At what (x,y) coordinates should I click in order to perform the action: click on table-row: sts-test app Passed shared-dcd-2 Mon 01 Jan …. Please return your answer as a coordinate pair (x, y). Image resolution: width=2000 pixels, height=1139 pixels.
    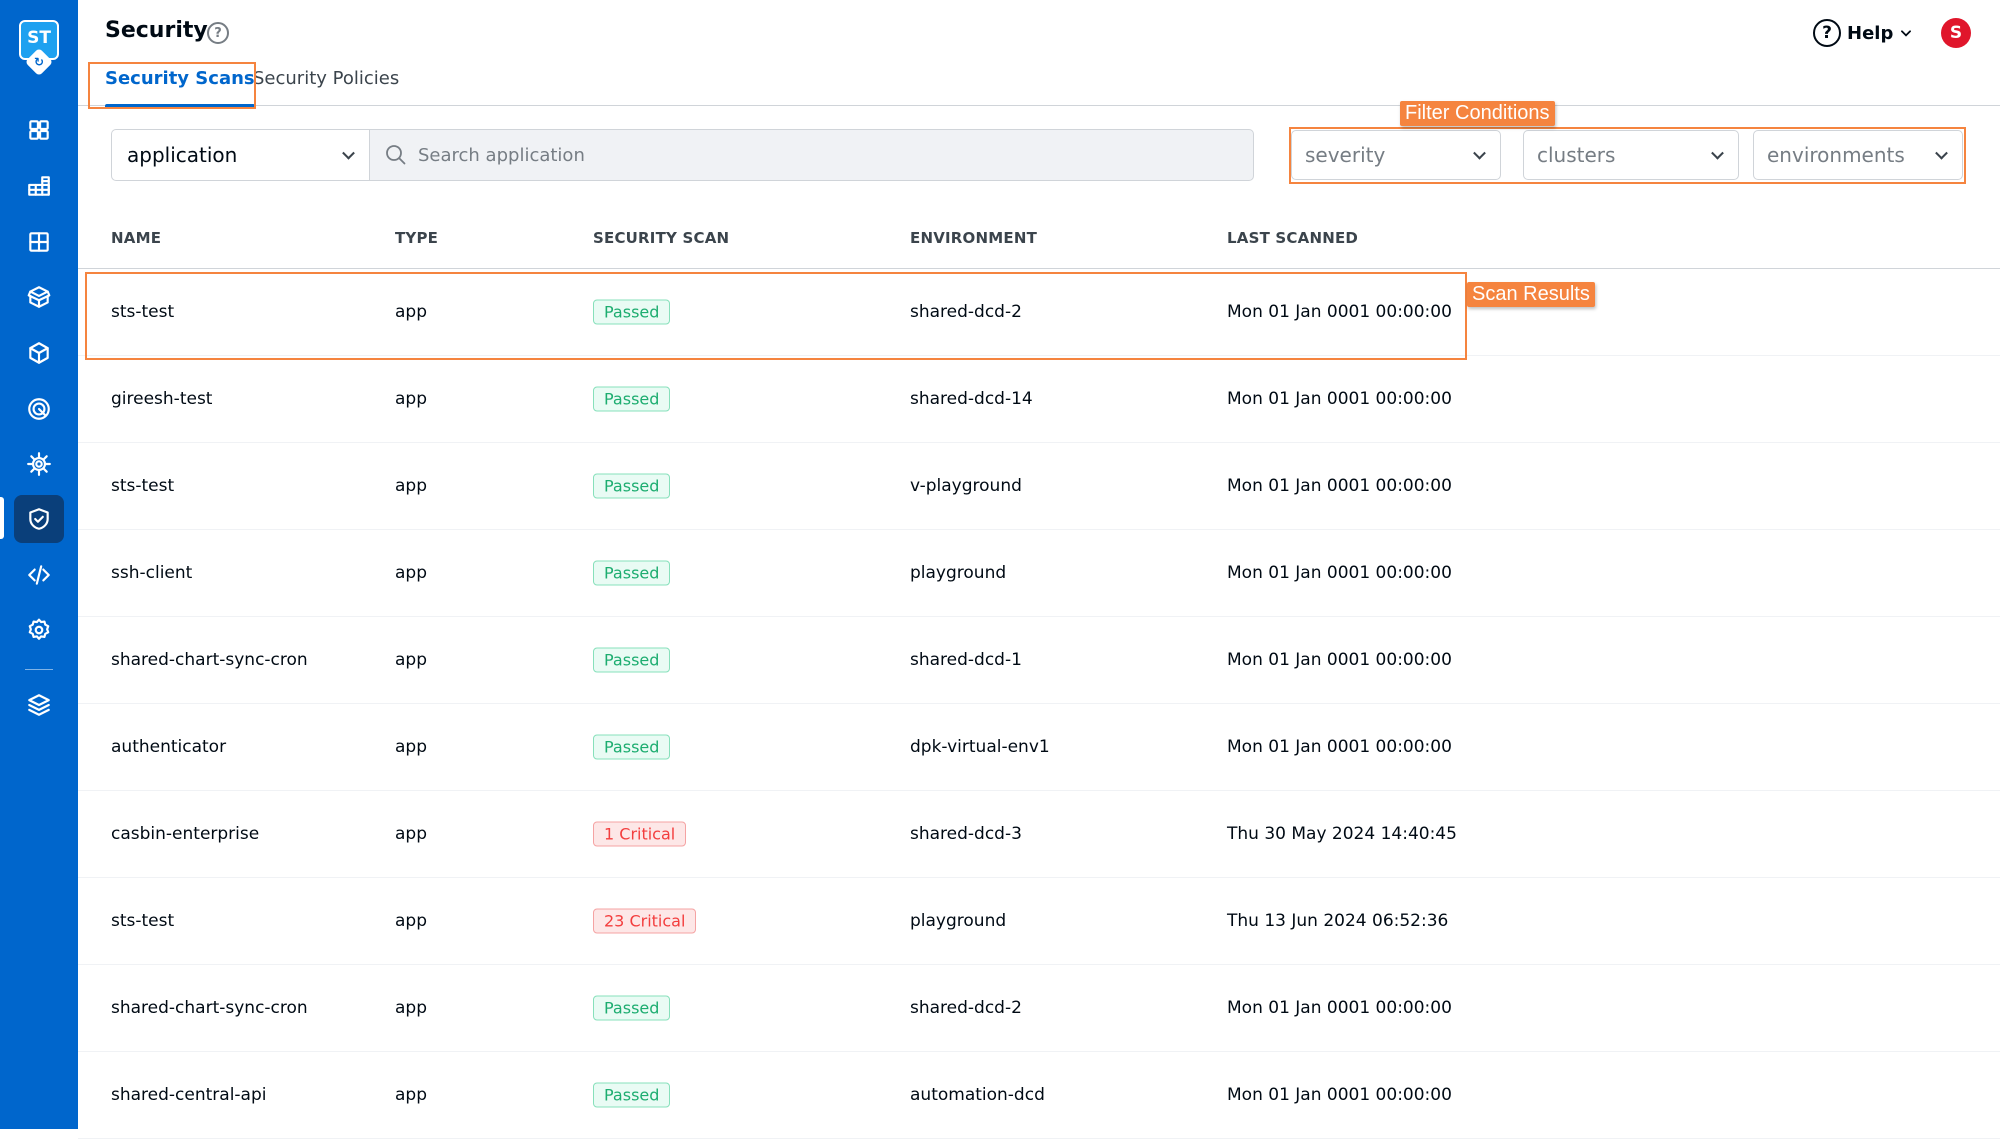
    Looking at the image, I should click on (1039, 312).